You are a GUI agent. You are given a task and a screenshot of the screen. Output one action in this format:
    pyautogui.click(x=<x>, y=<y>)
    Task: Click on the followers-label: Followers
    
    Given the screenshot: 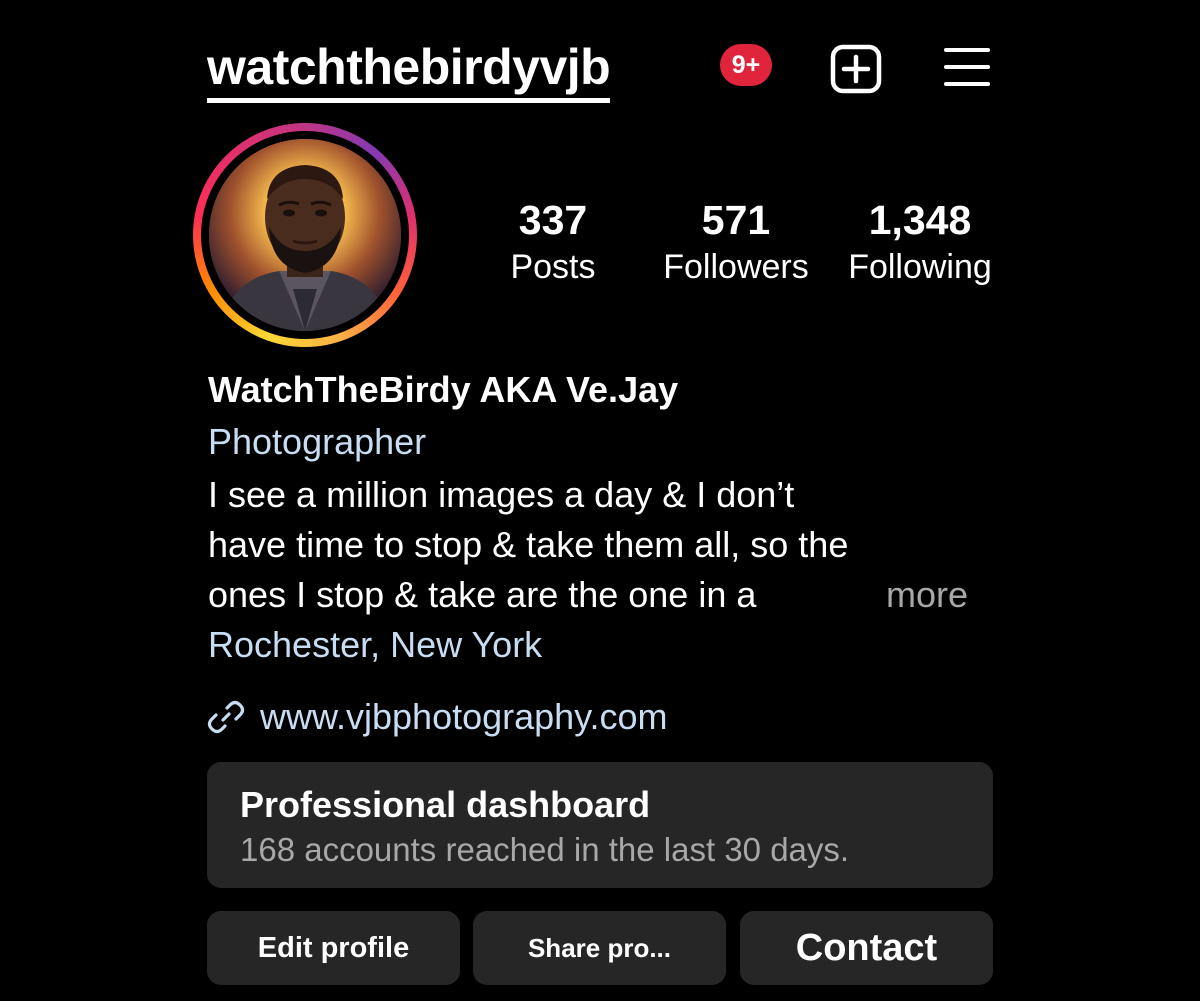 What is the action you would take?
    pyautogui.click(x=736, y=267)
    